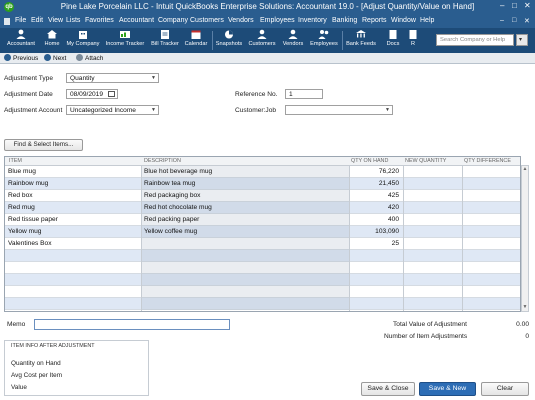  Describe the element at coordinates (111, 94) in the screenshot. I see `calendar-icon` at that location.